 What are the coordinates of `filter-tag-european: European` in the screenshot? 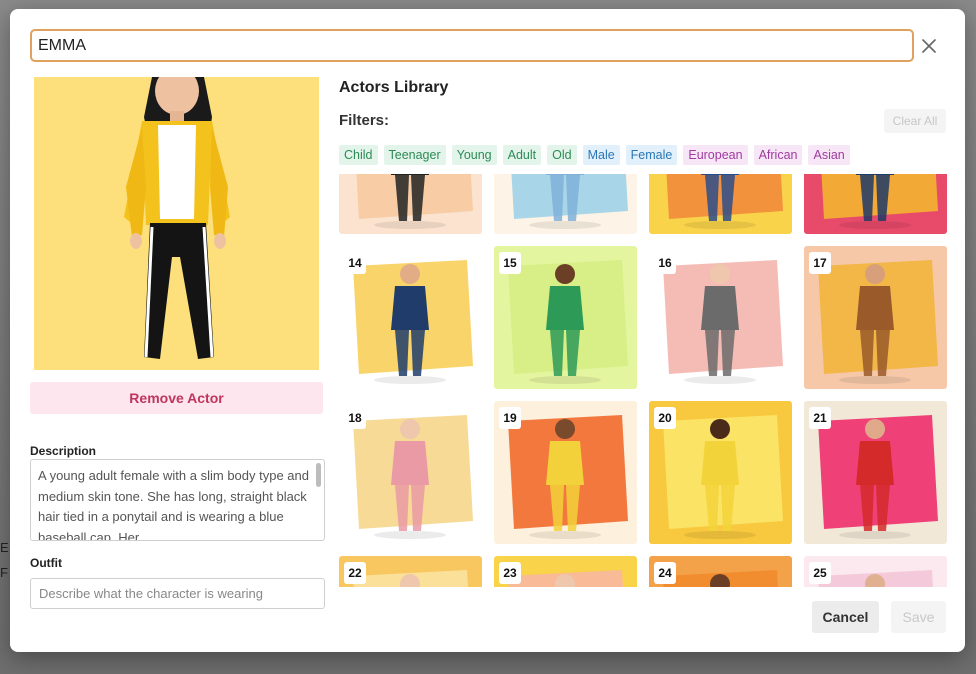 It's located at (715, 155).